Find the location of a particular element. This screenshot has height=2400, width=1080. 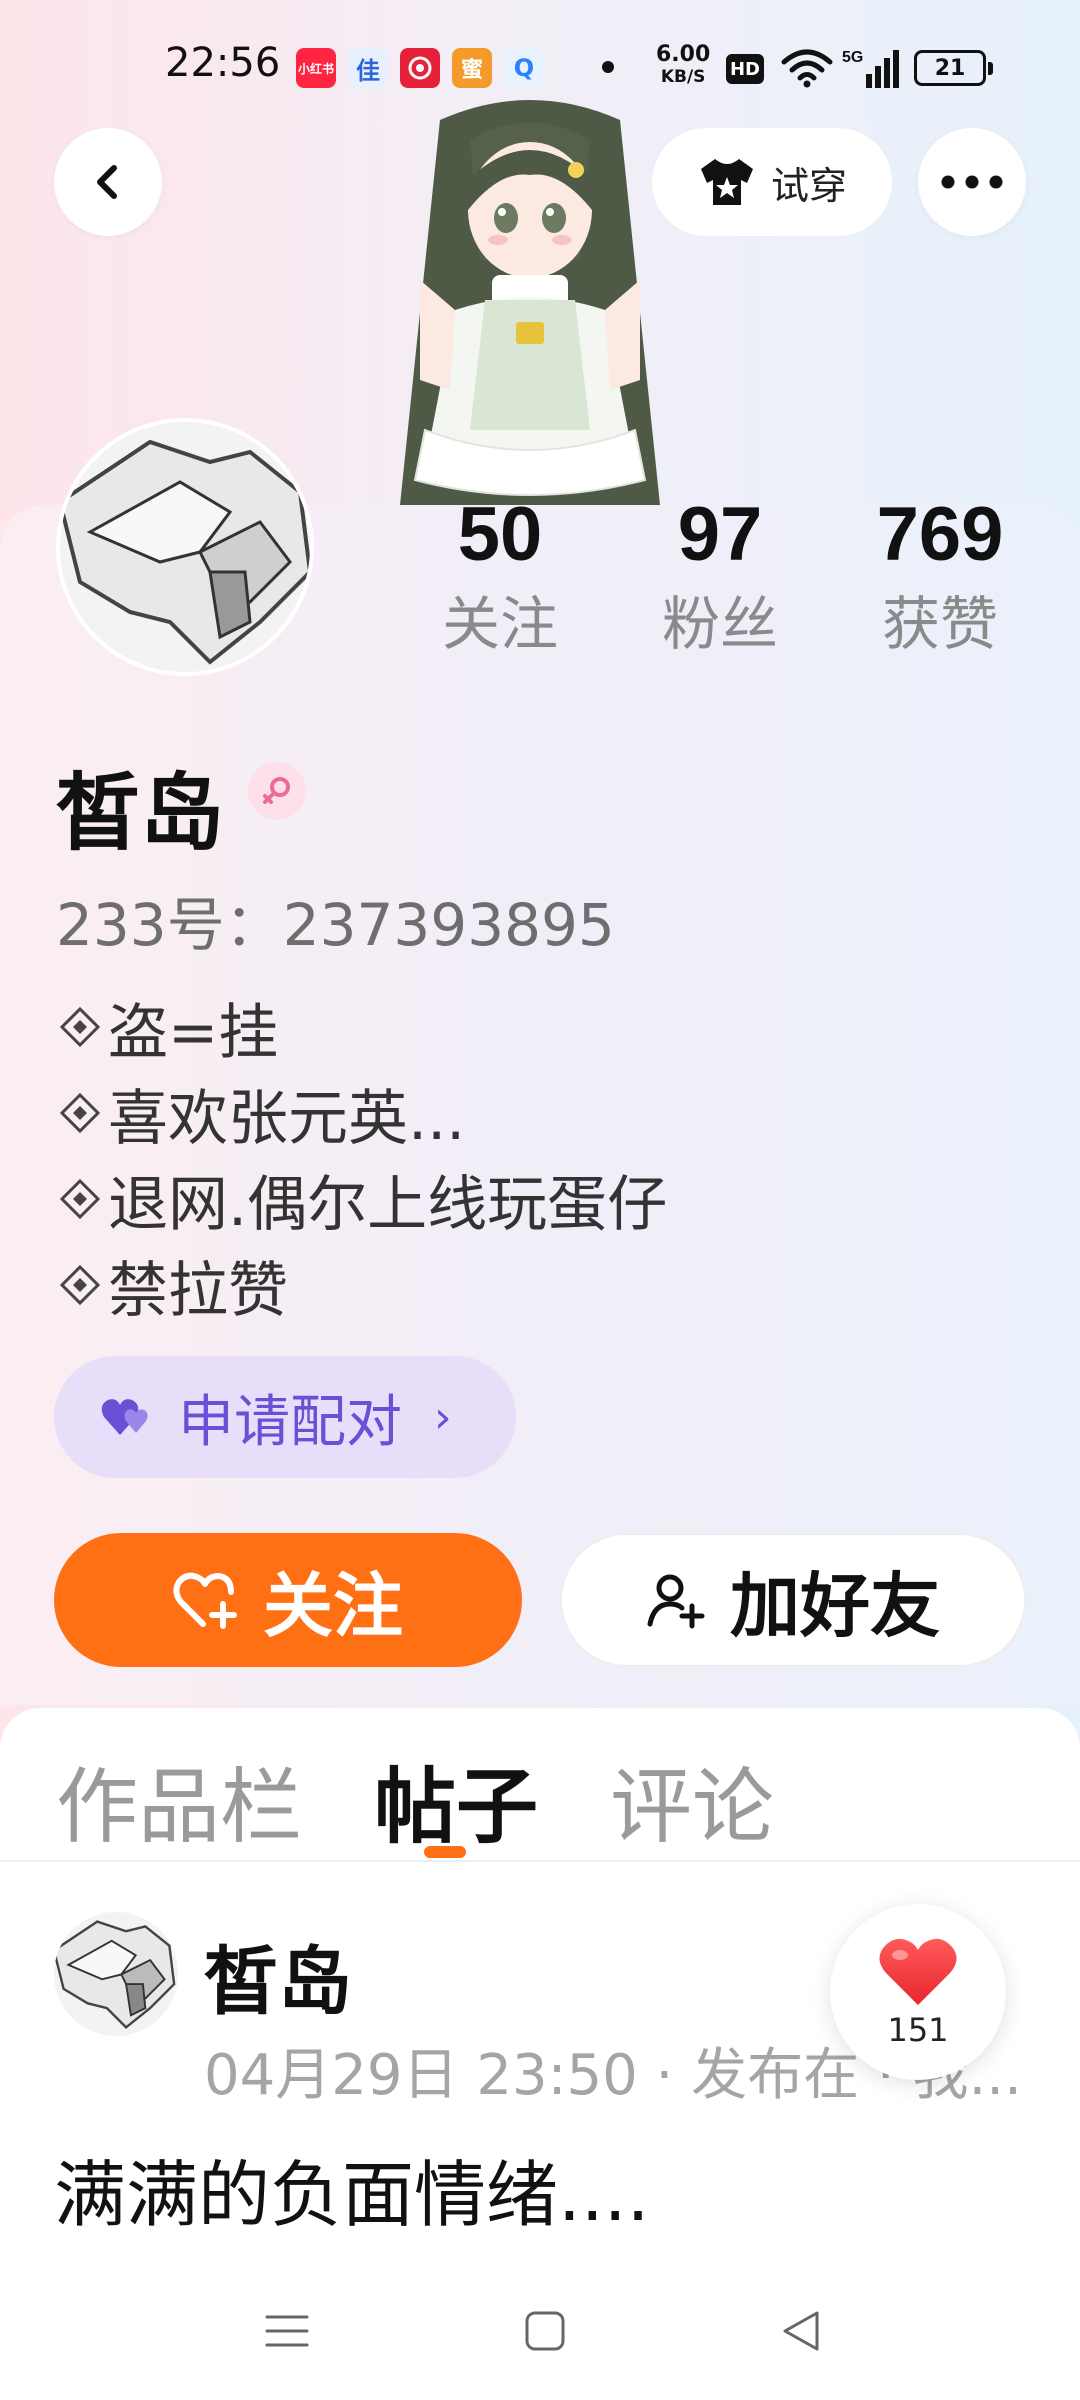

bio-text: 盗=挂 is located at coordinates (193, 1032).